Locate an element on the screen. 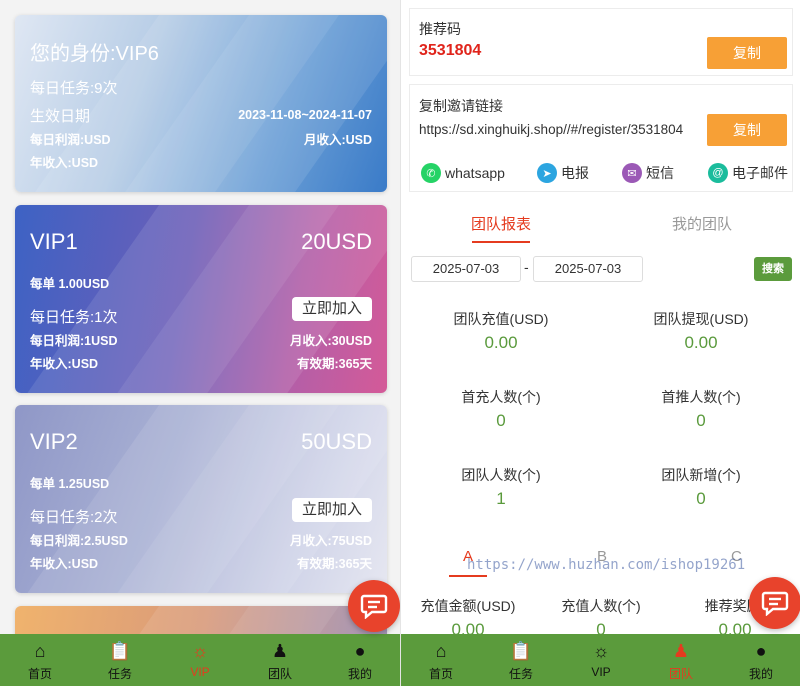 Image resolution: width=800 pixels, height=686 pixels. stat-label: 团队人数(个) is located at coordinates (501, 475).